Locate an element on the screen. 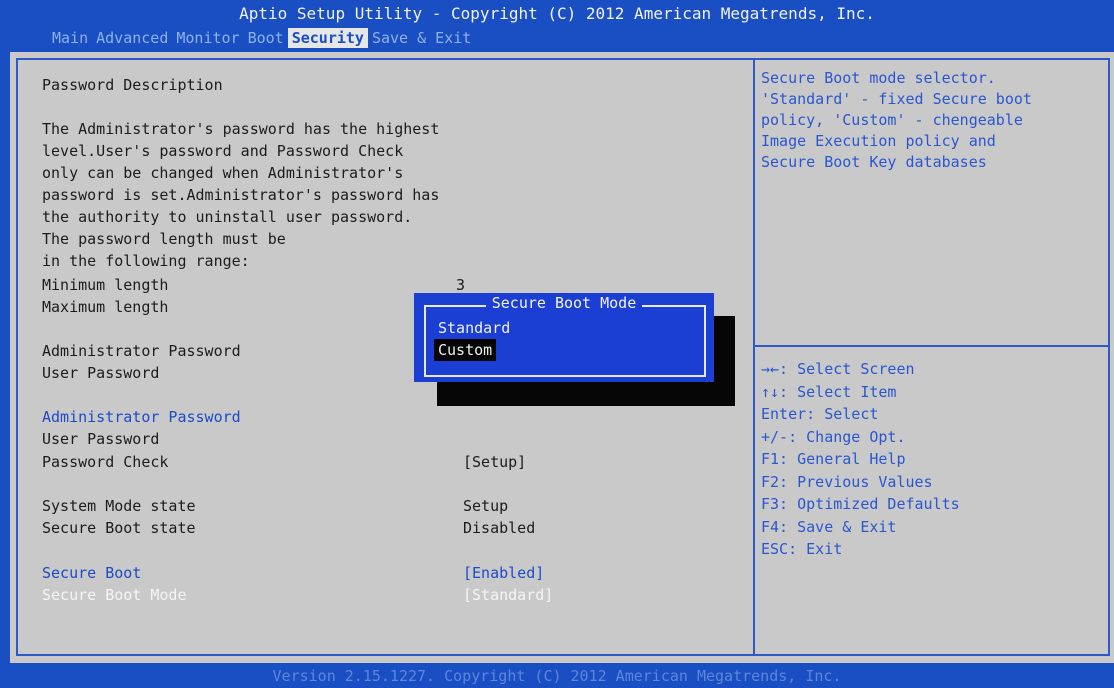  tab-advanced: Advanced is located at coordinates (132, 38).